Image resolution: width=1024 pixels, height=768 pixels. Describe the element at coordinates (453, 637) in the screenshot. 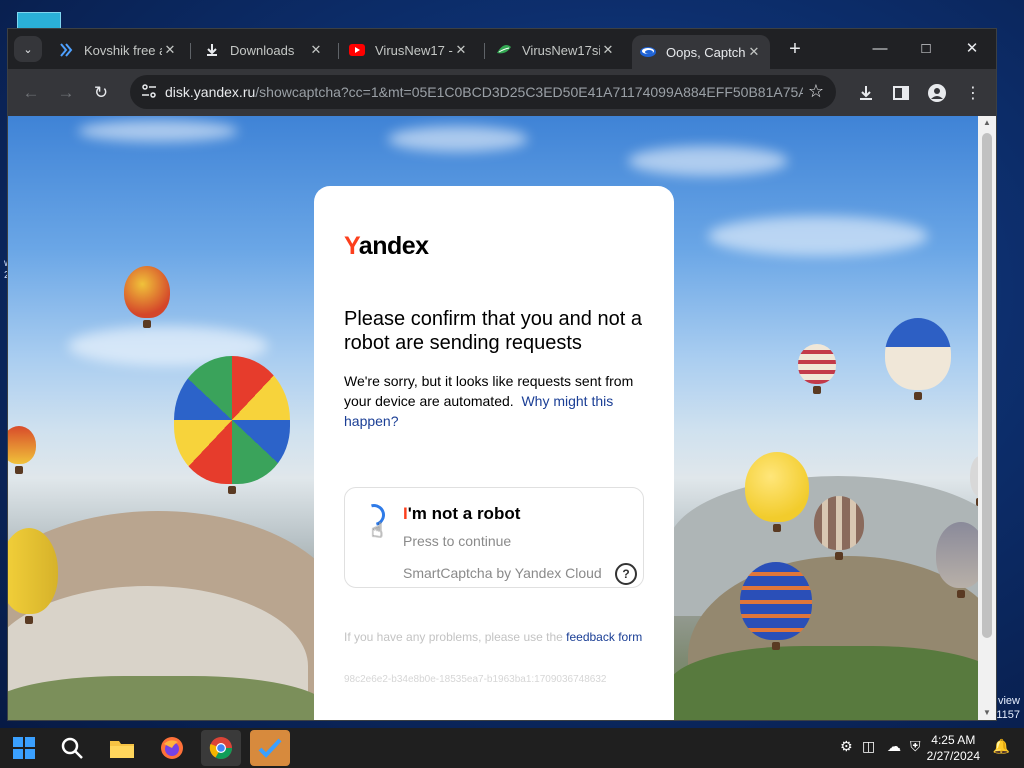

I see `problems-label: If you have any problems, please use the` at that location.